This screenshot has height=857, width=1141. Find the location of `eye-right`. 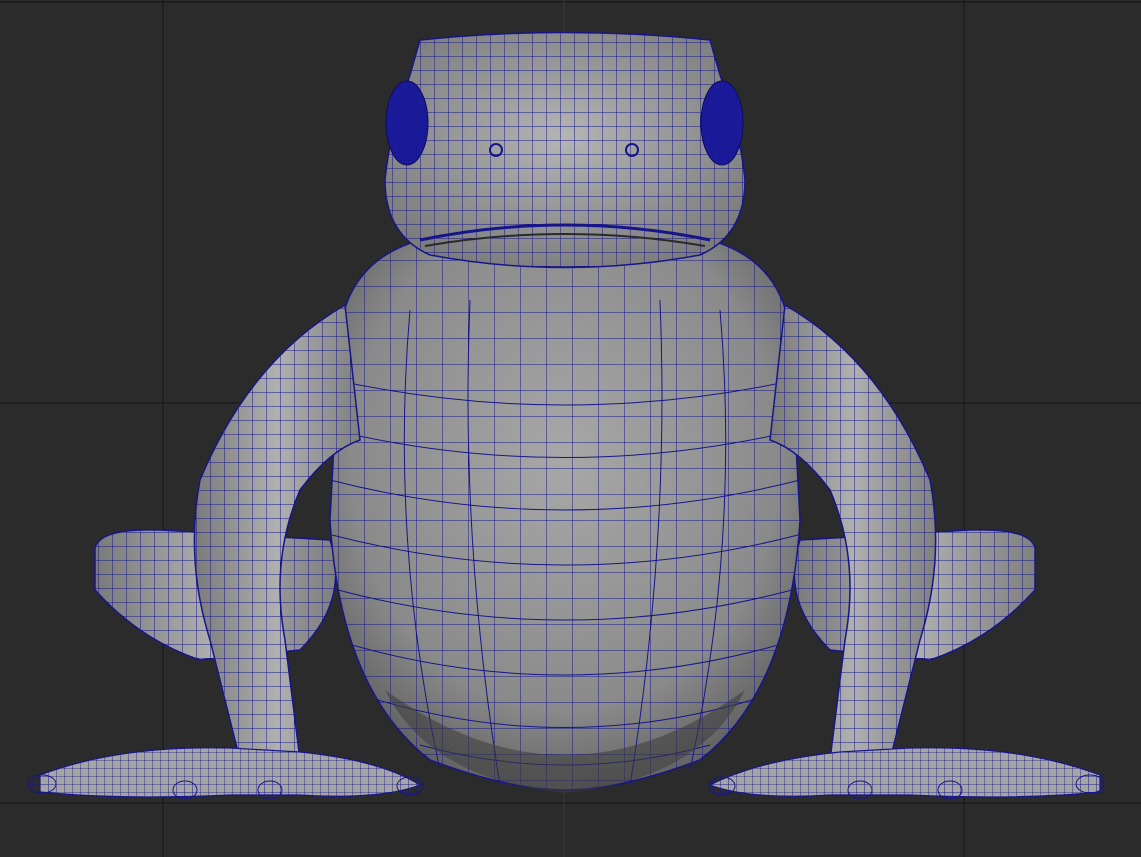

eye-right is located at coordinates (722, 123).